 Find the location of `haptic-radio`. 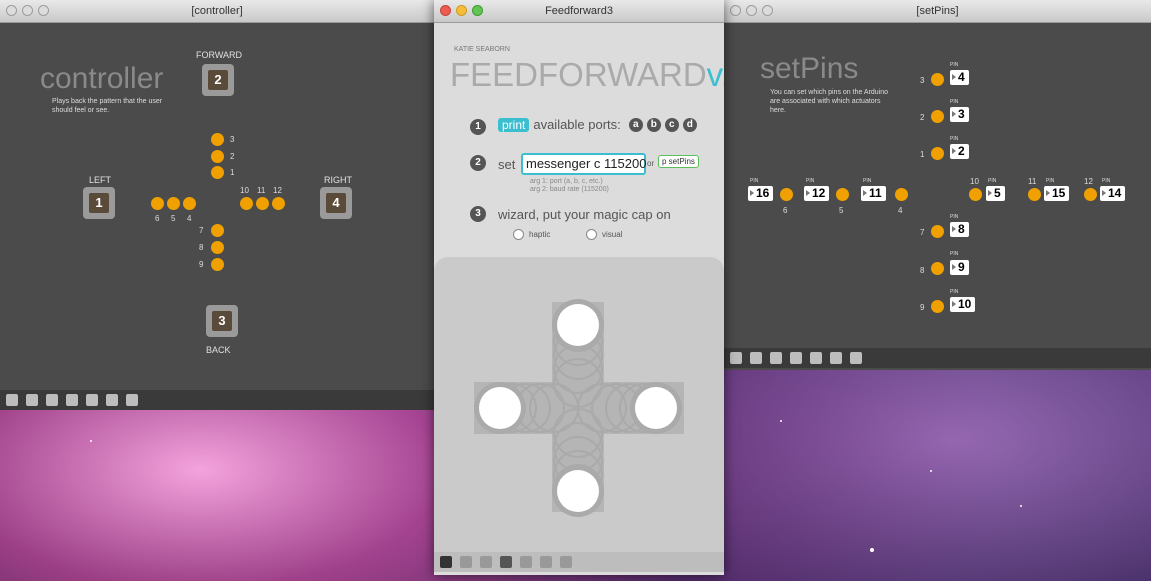

haptic-radio is located at coordinates (518, 234).